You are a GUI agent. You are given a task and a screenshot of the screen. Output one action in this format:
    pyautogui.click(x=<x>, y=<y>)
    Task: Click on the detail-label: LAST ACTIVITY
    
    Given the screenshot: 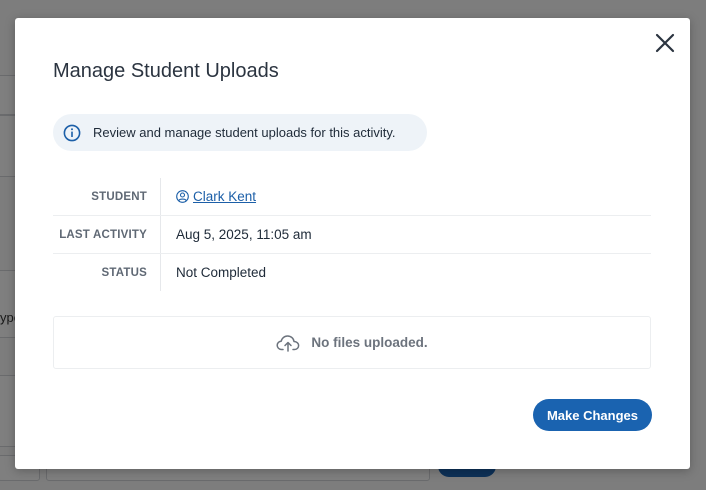 What is the action you would take?
    pyautogui.click(x=107, y=234)
    